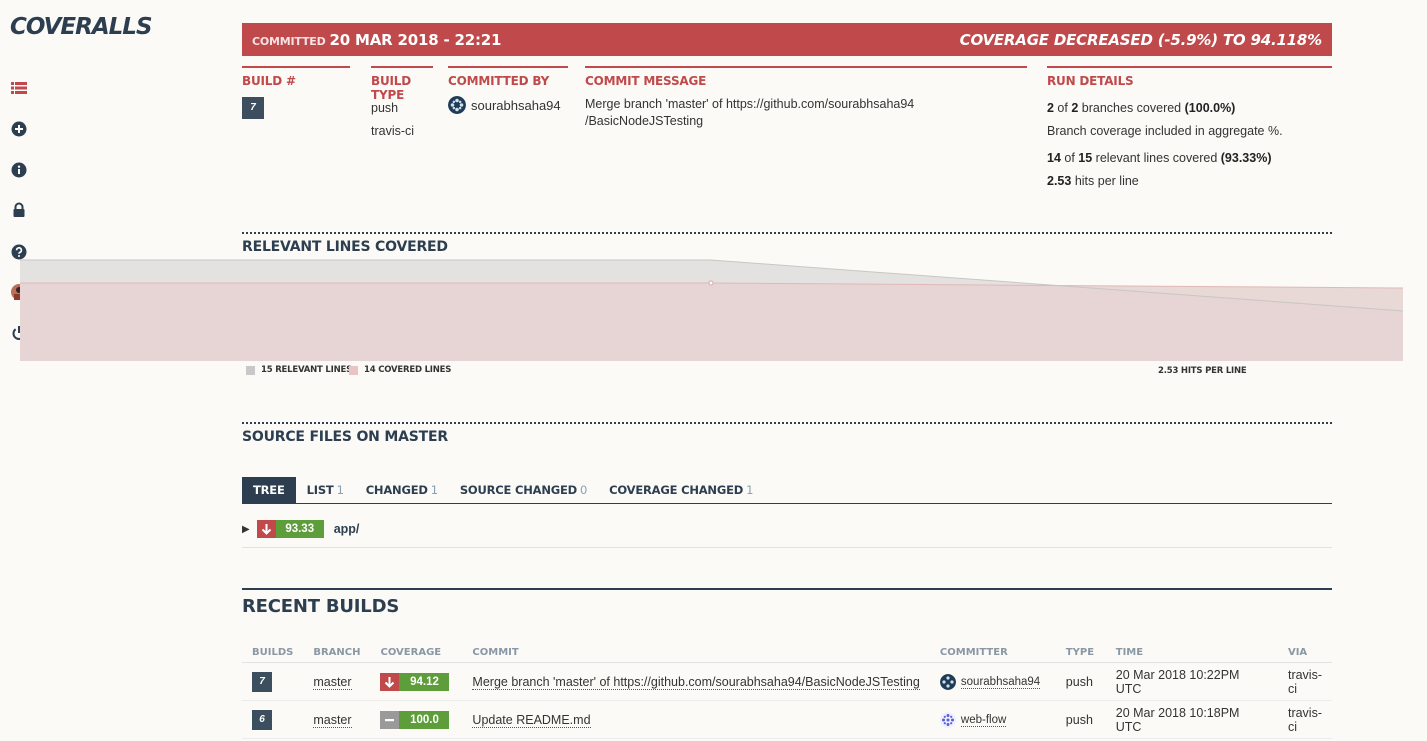  What do you see at coordinates (1141, 39) in the screenshot?
I see `coverage-status: COVERAGE DECREASED (-5.9%) TO 94.118%` at bounding box center [1141, 39].